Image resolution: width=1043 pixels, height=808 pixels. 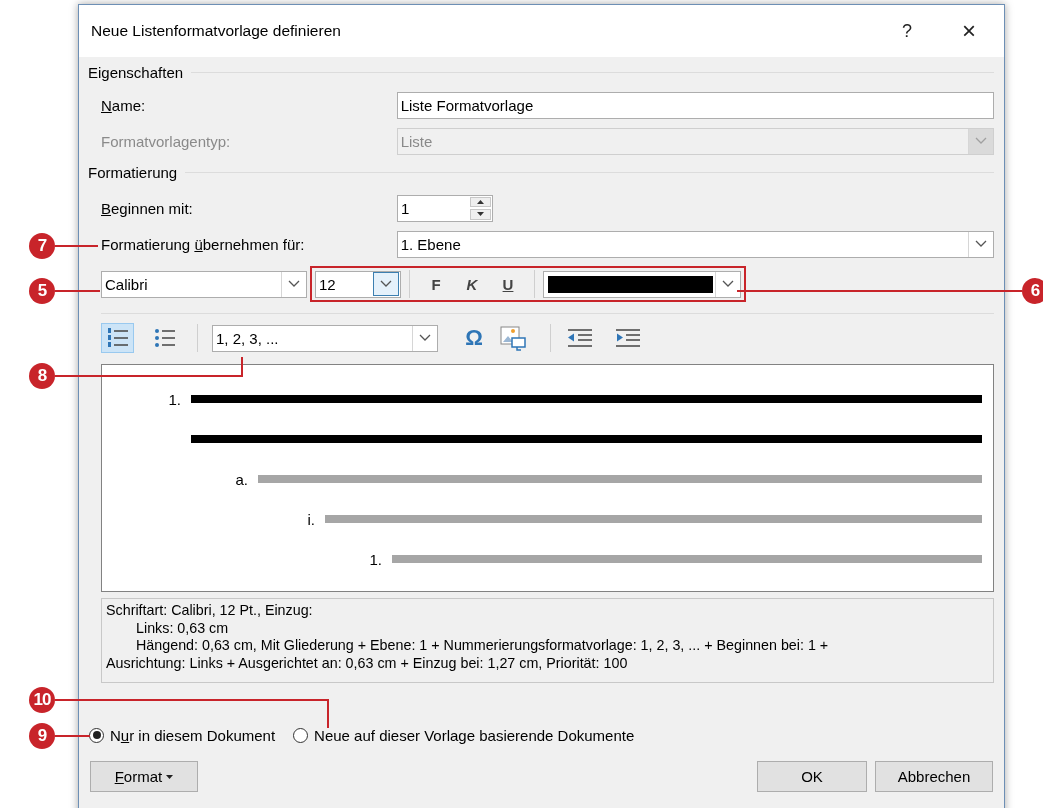 I want to click on callout-number: 7, so click(x=42, y=246).